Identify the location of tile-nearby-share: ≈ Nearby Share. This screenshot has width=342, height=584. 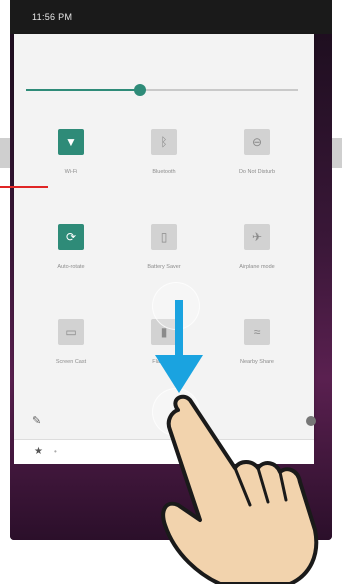
(257, 359).